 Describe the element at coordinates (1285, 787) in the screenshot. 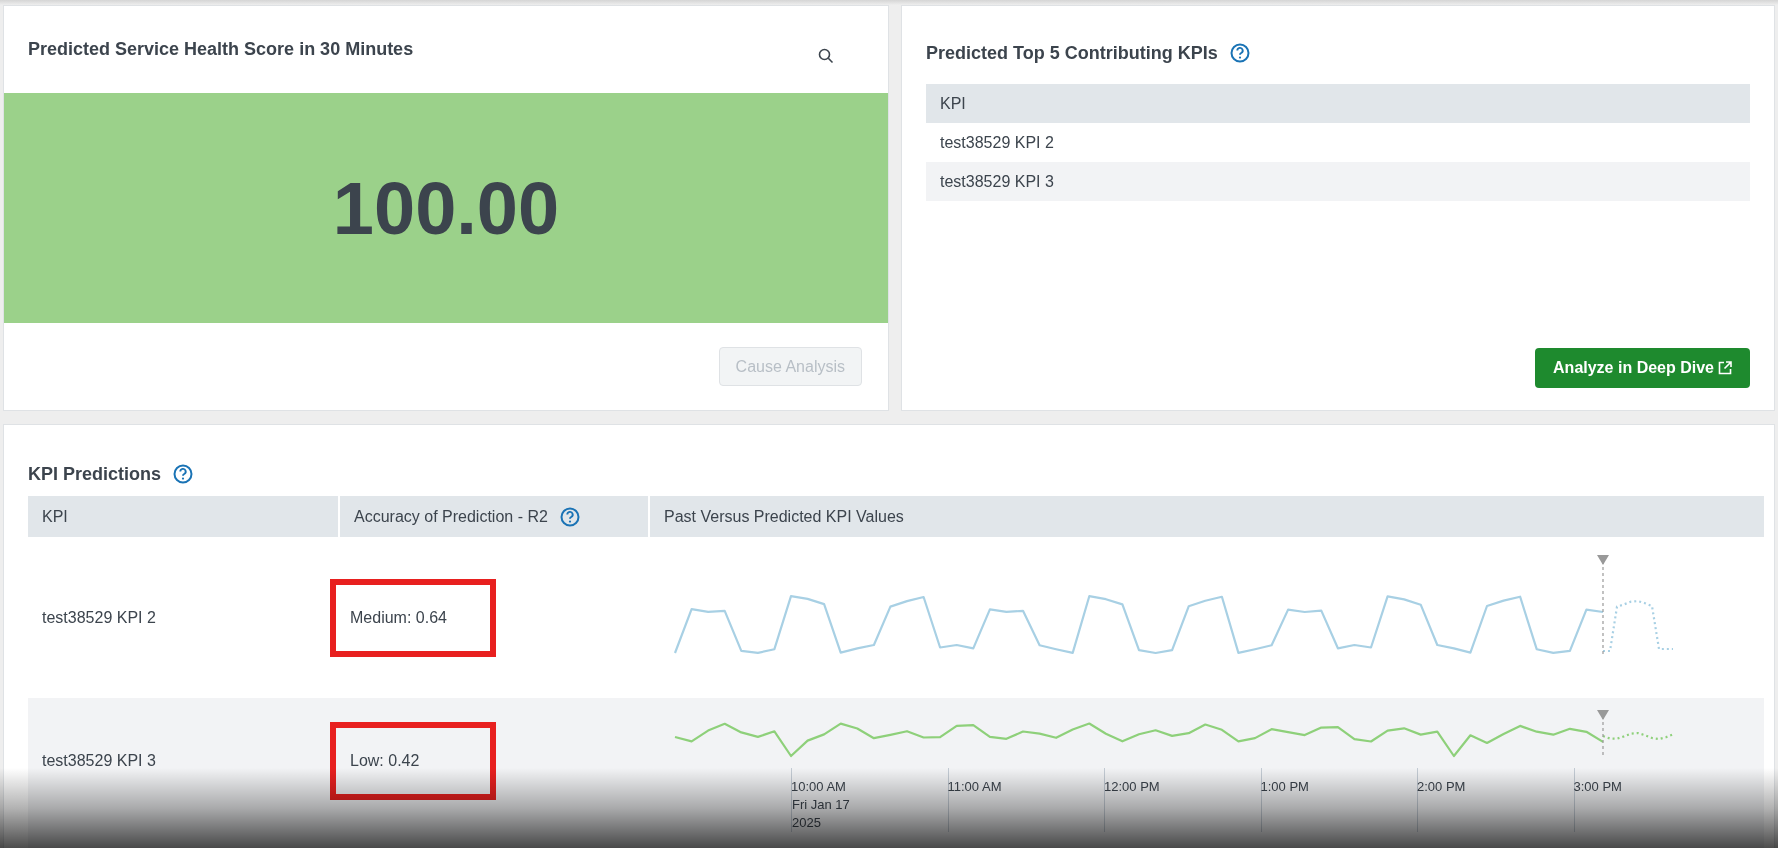

I see `axis-label: 1:00 PM` at that location.